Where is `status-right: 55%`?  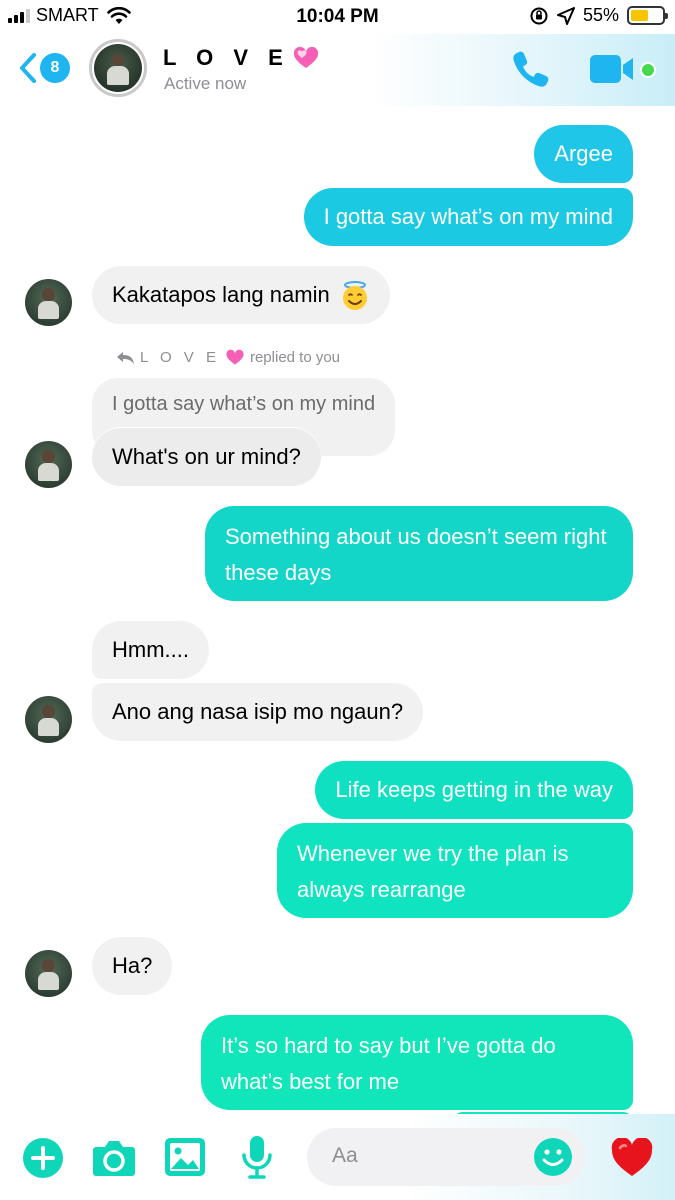 status-right: 55% is located at coordinates (598, 15).